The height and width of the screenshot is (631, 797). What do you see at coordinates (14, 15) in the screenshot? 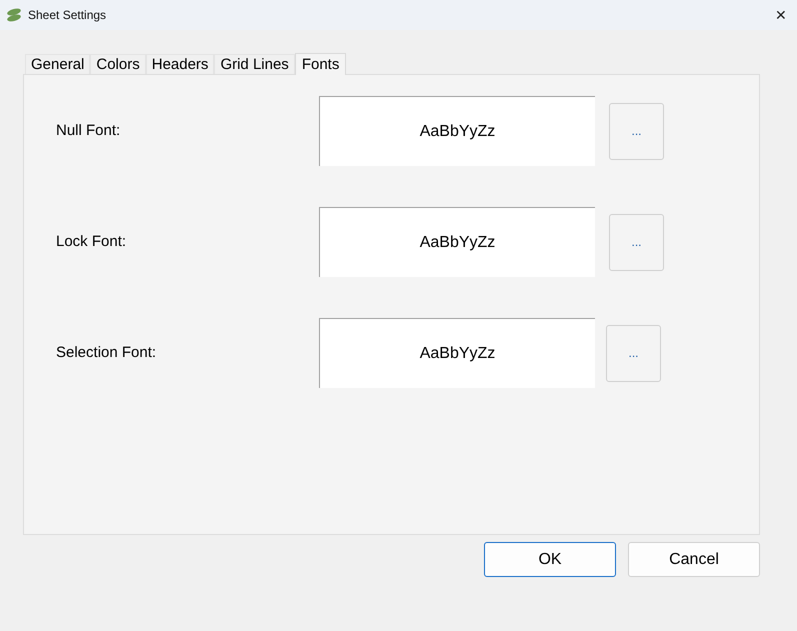
I see `app-logo-icon` at bounding box center [14, 15].